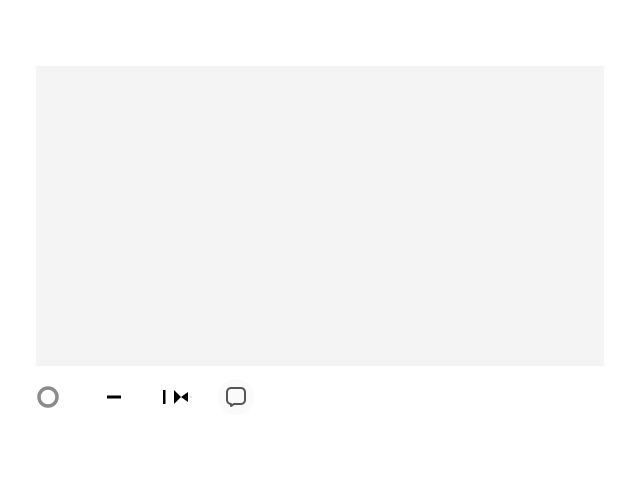  I want to click on control-toolbar, so click(154, 397).